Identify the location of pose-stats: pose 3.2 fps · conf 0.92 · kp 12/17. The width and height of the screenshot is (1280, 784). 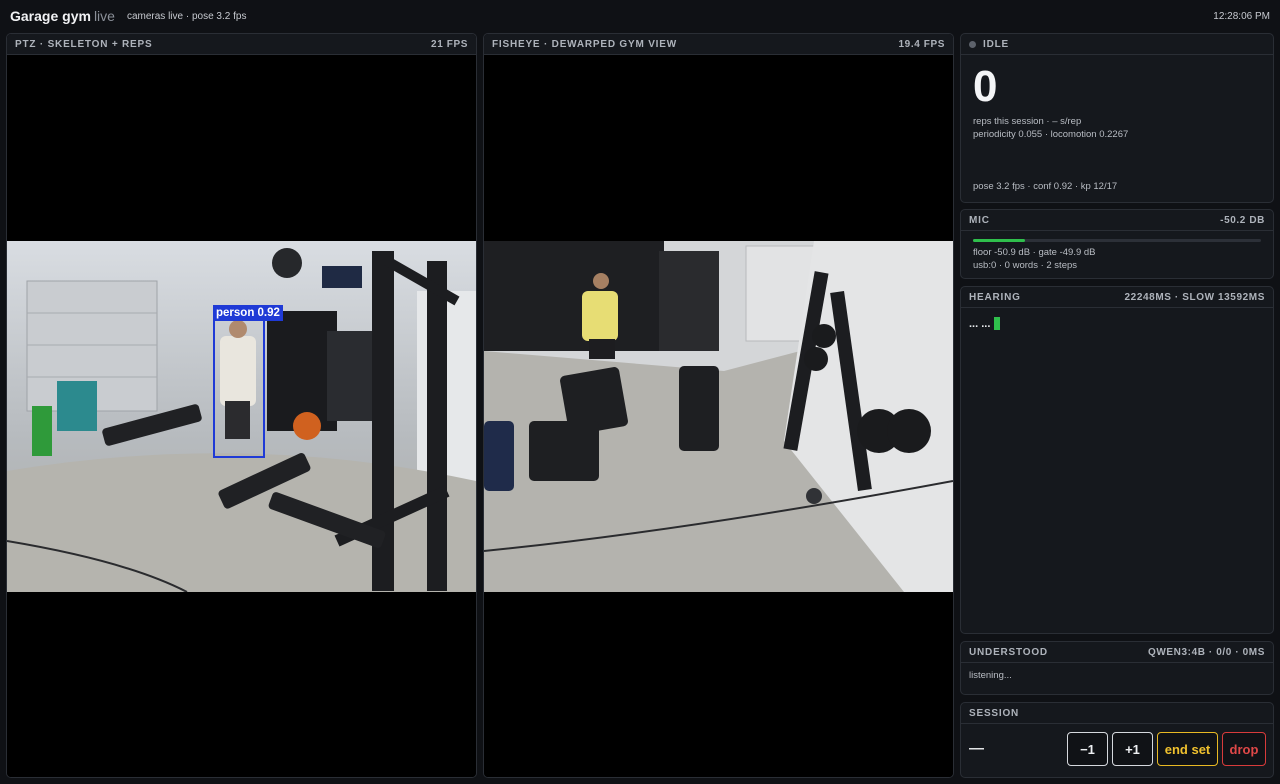
(1045, 186).